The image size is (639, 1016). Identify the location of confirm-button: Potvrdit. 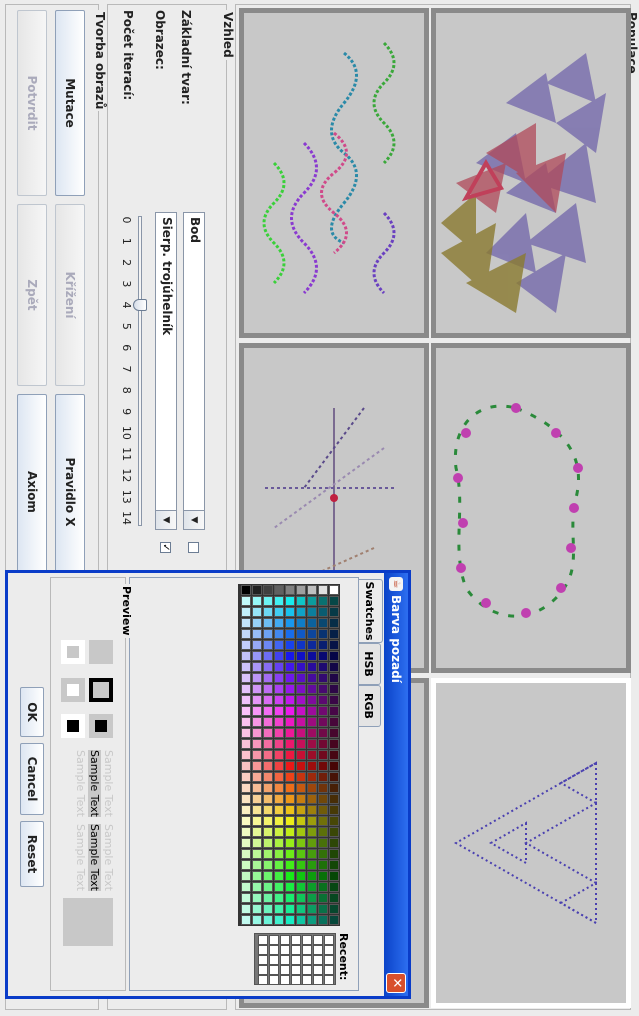
(32, 103).